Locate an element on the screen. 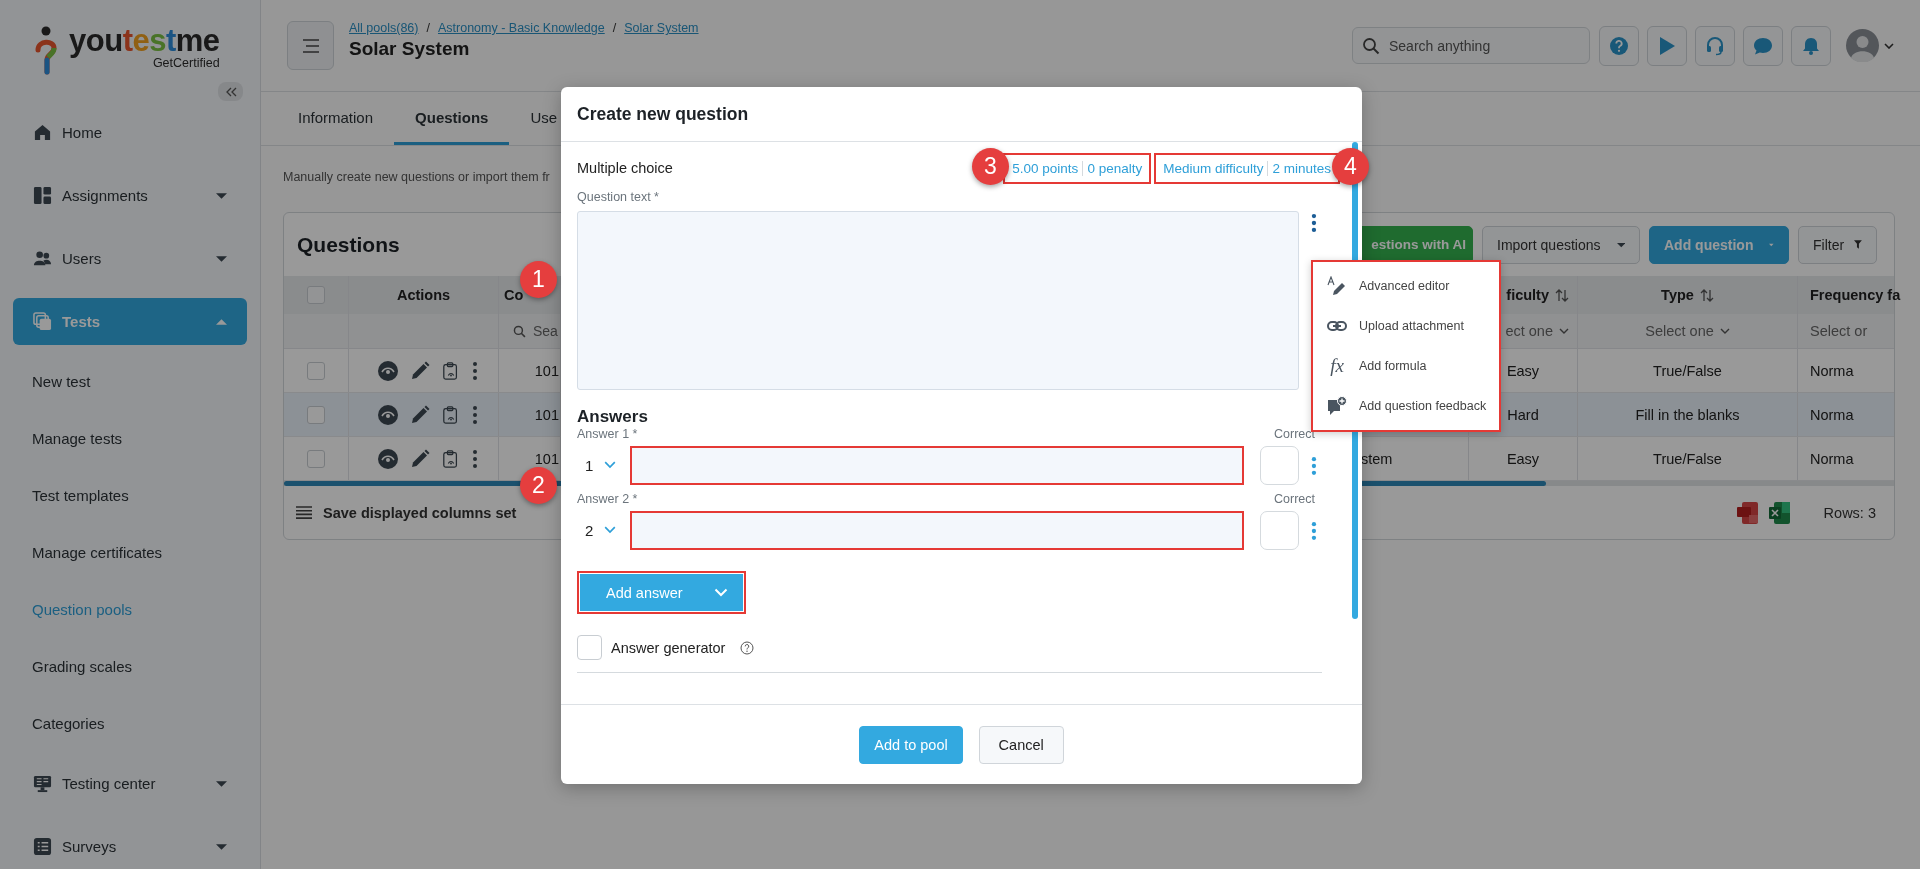  formula-icon: fx is located at coordinates (1337, 366).